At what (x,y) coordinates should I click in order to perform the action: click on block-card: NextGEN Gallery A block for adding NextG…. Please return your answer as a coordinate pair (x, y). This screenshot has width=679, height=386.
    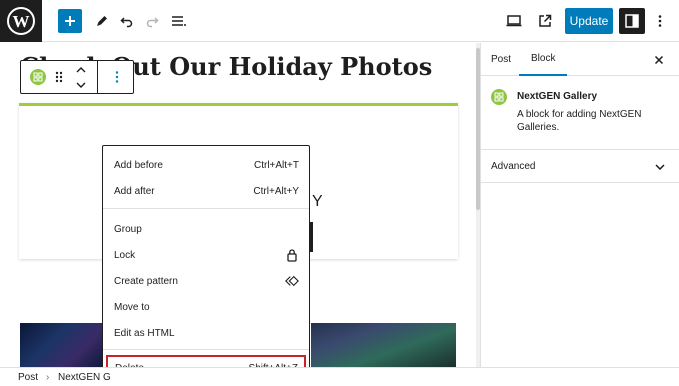
    Looking at the image, I should click on (580, 113).